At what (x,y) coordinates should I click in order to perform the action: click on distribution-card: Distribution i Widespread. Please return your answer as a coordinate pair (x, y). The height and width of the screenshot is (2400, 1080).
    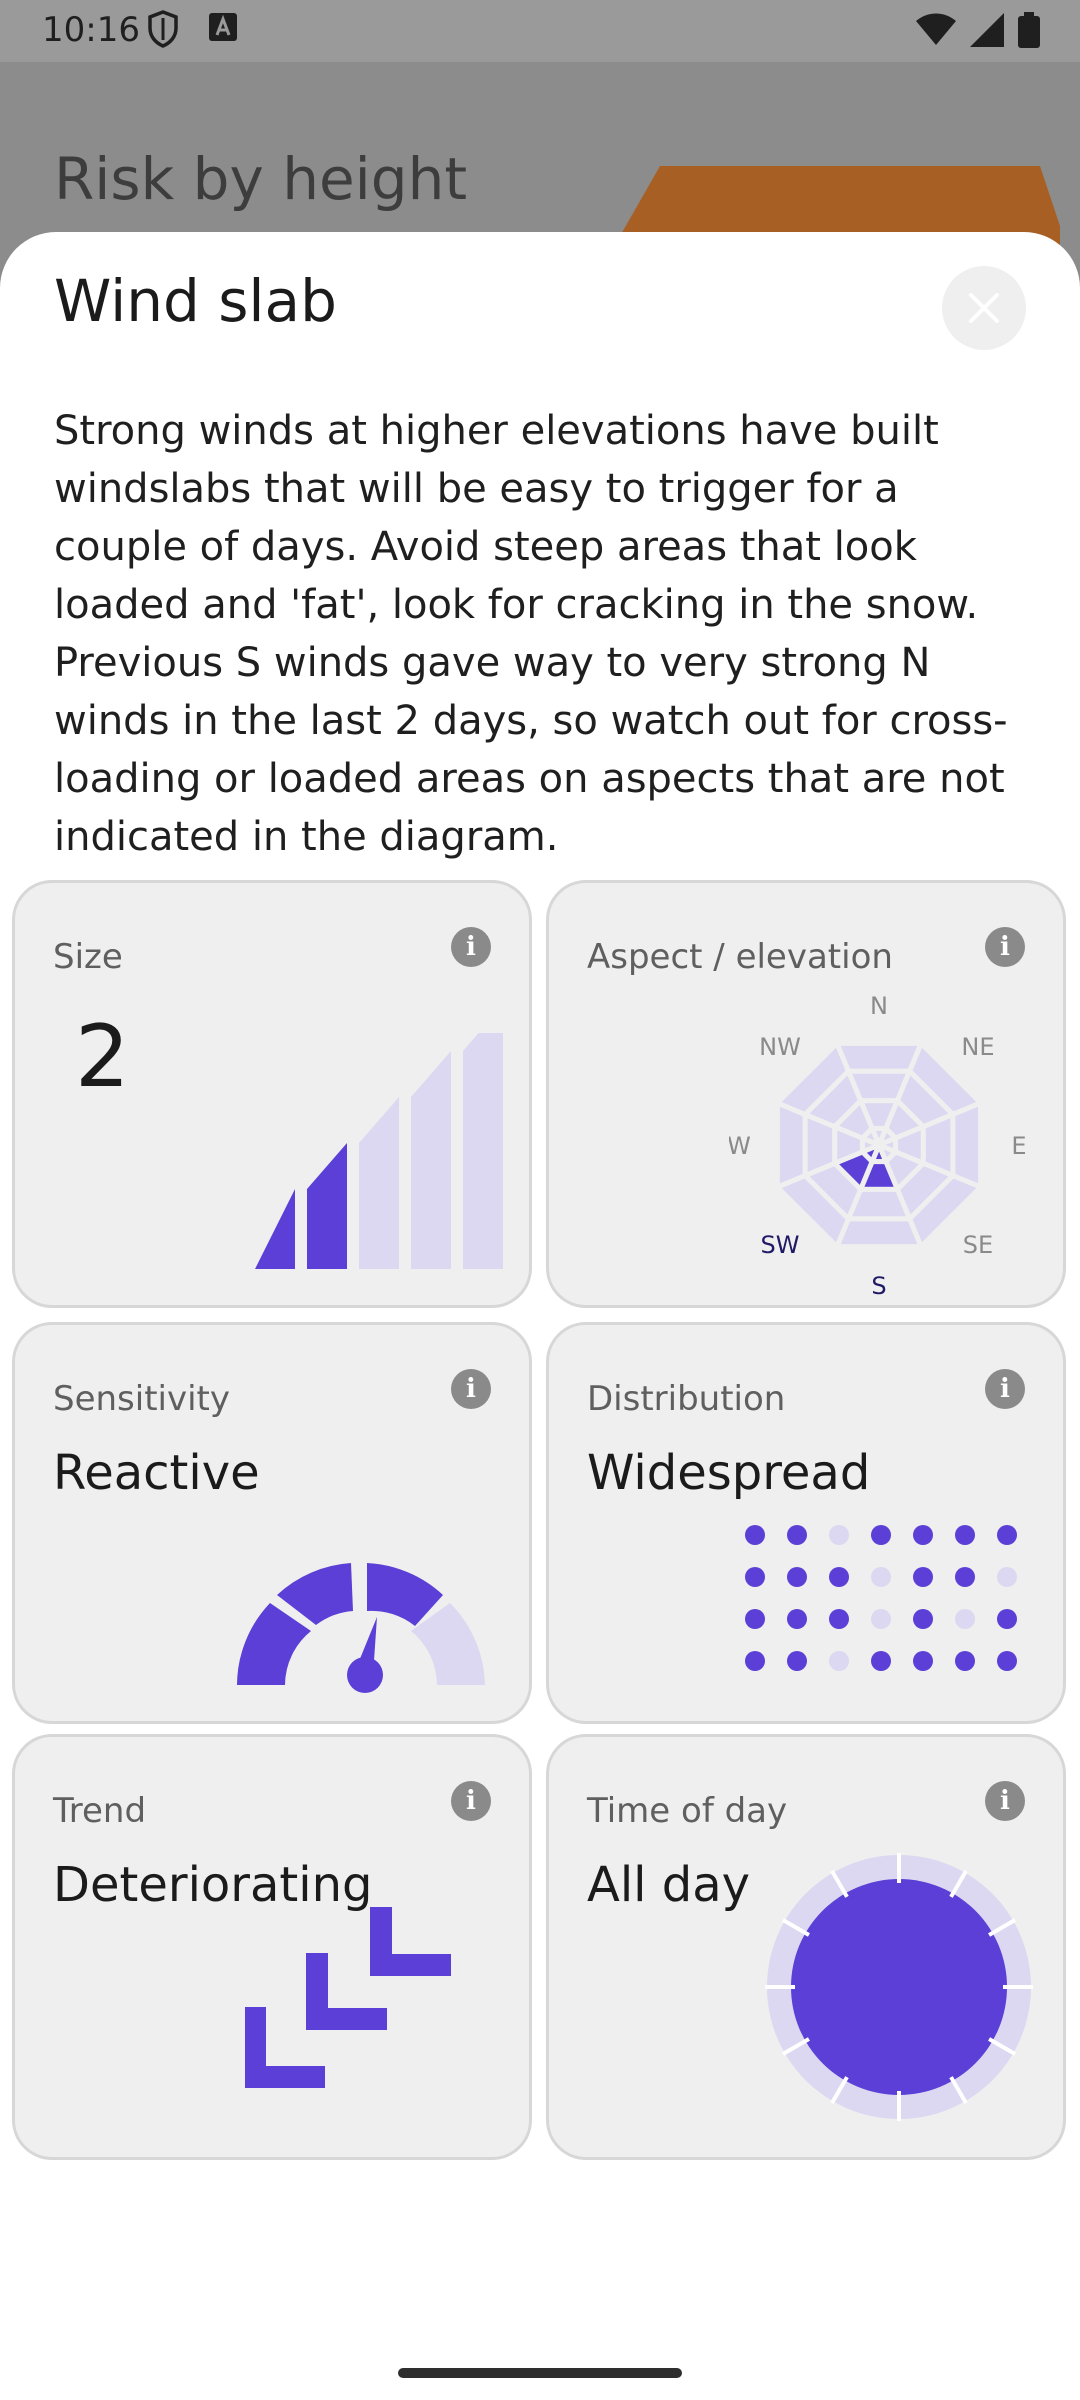
    Looking at the image, I should click on (806, 1523).